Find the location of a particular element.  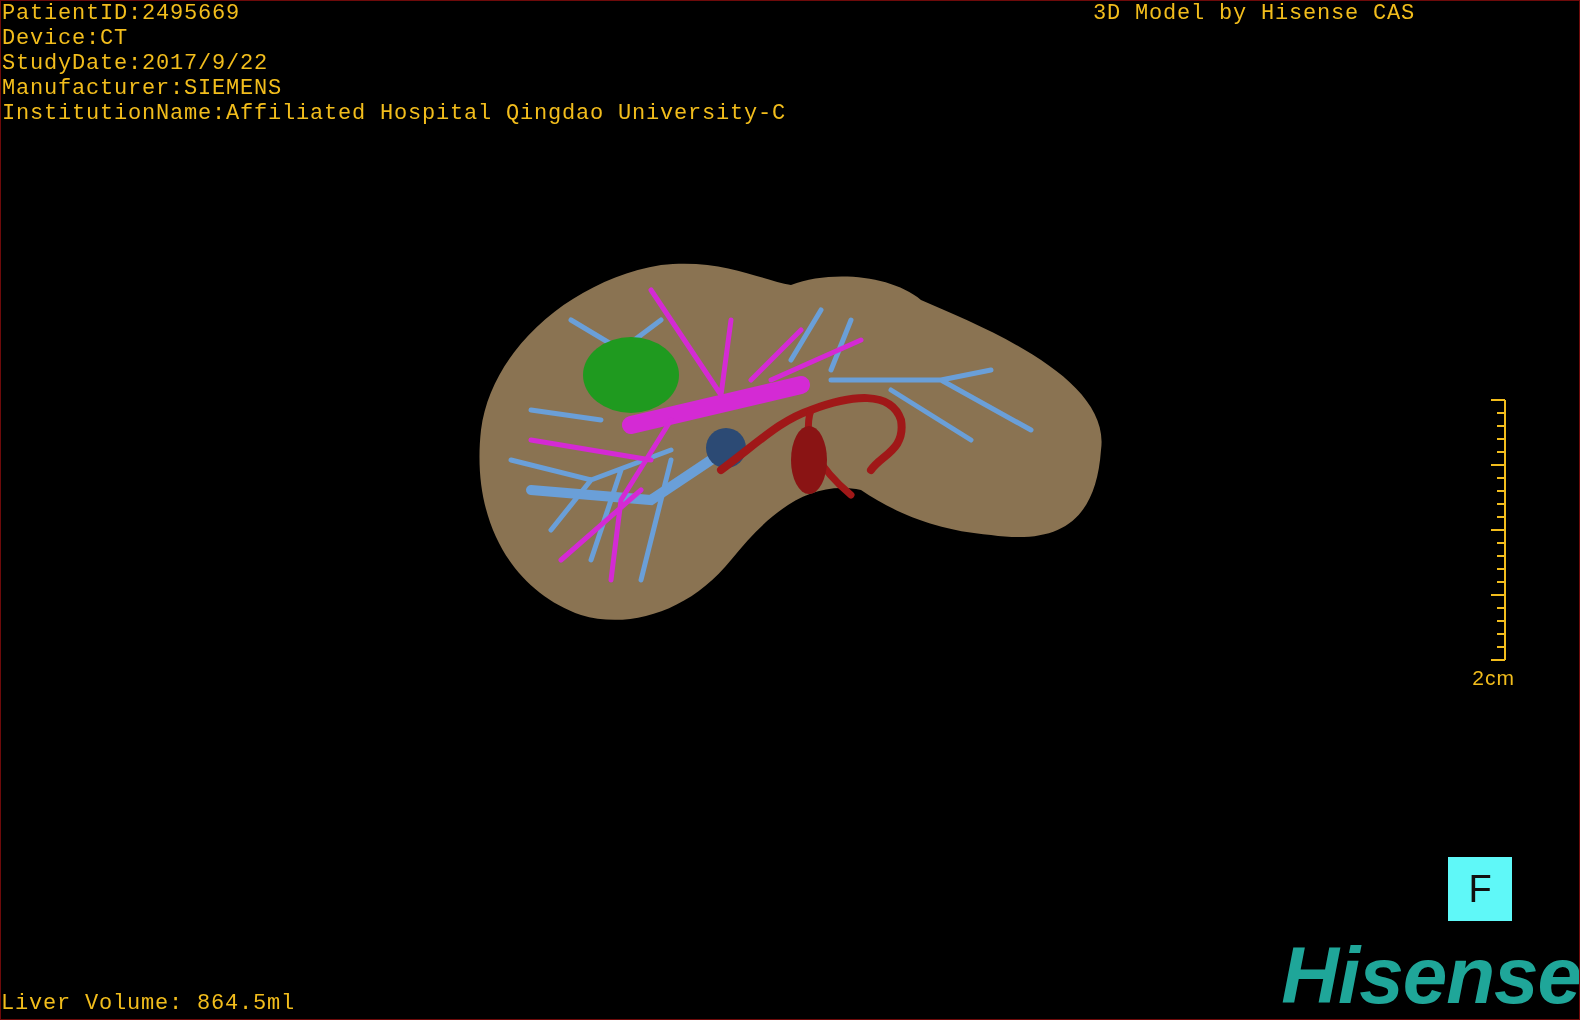

brand-logo: Hisense is located at coordinates (1430, 976).